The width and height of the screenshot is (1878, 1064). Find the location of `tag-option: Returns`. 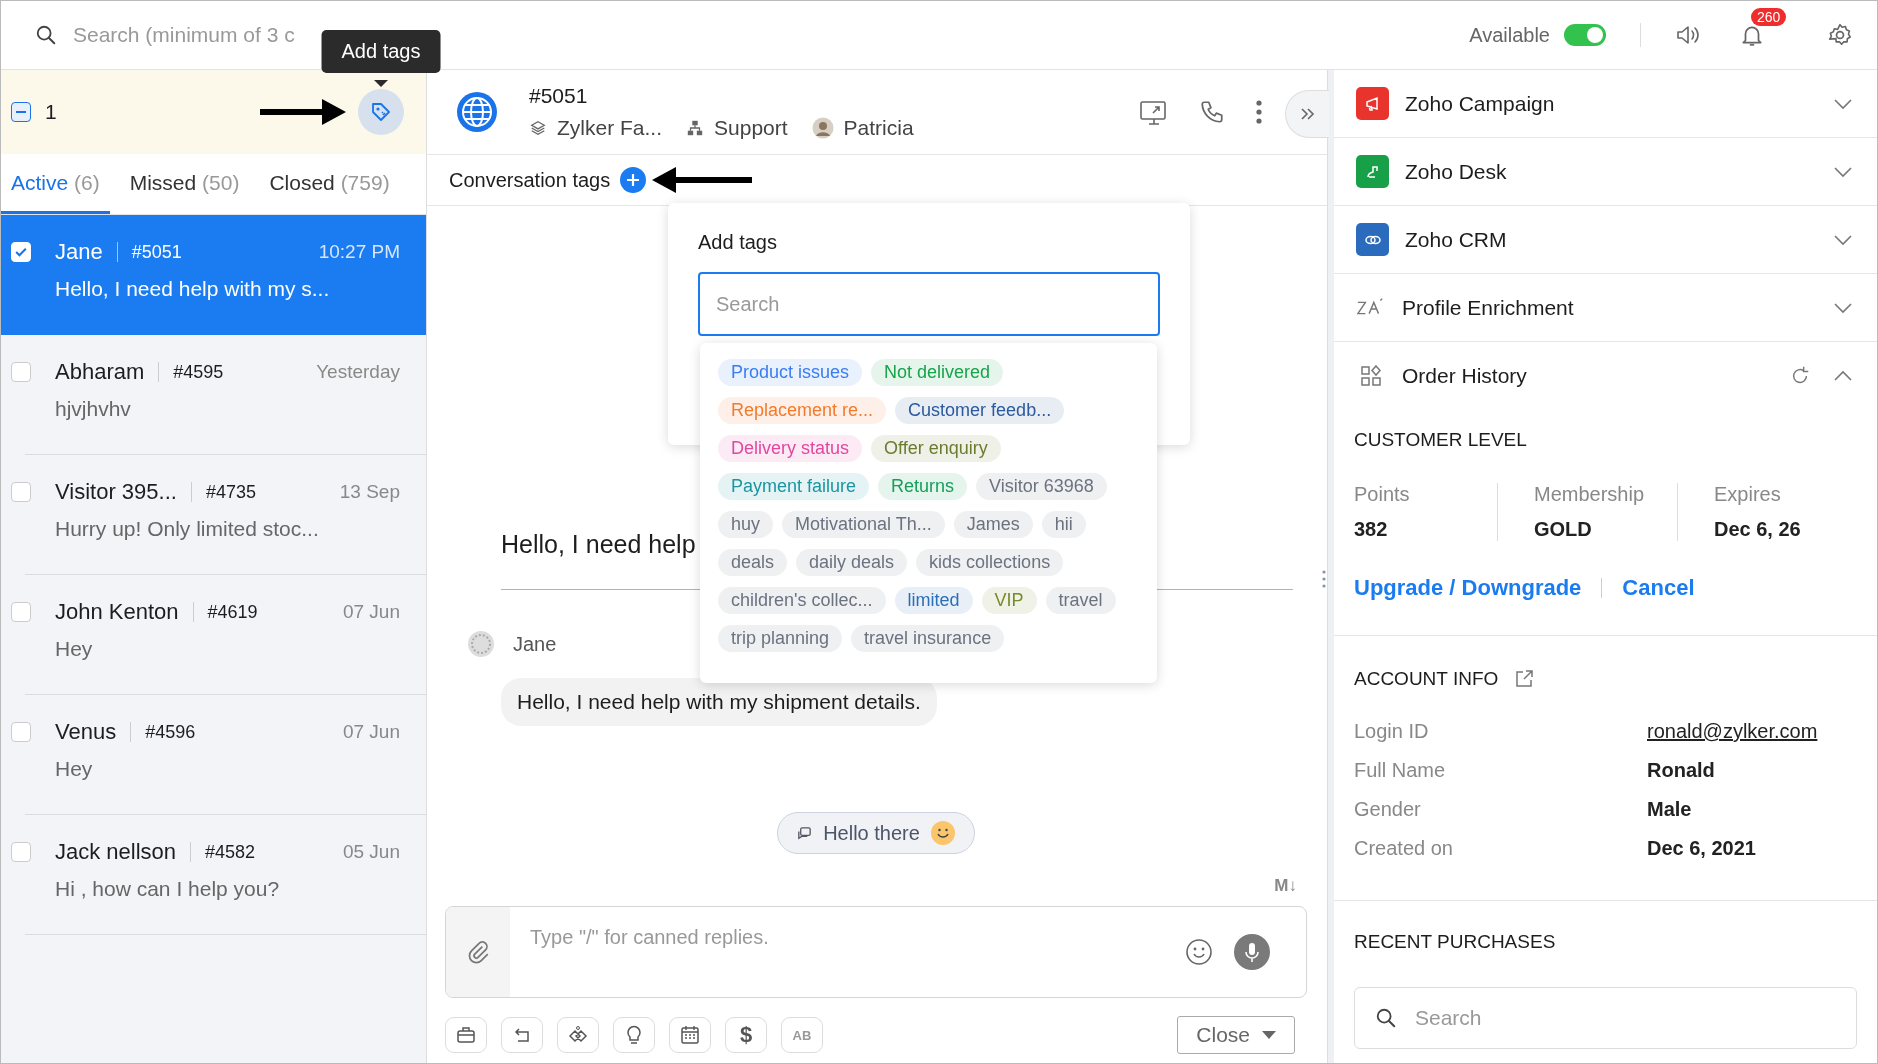

tag-option: Returns is located at coordinates (923, 486).